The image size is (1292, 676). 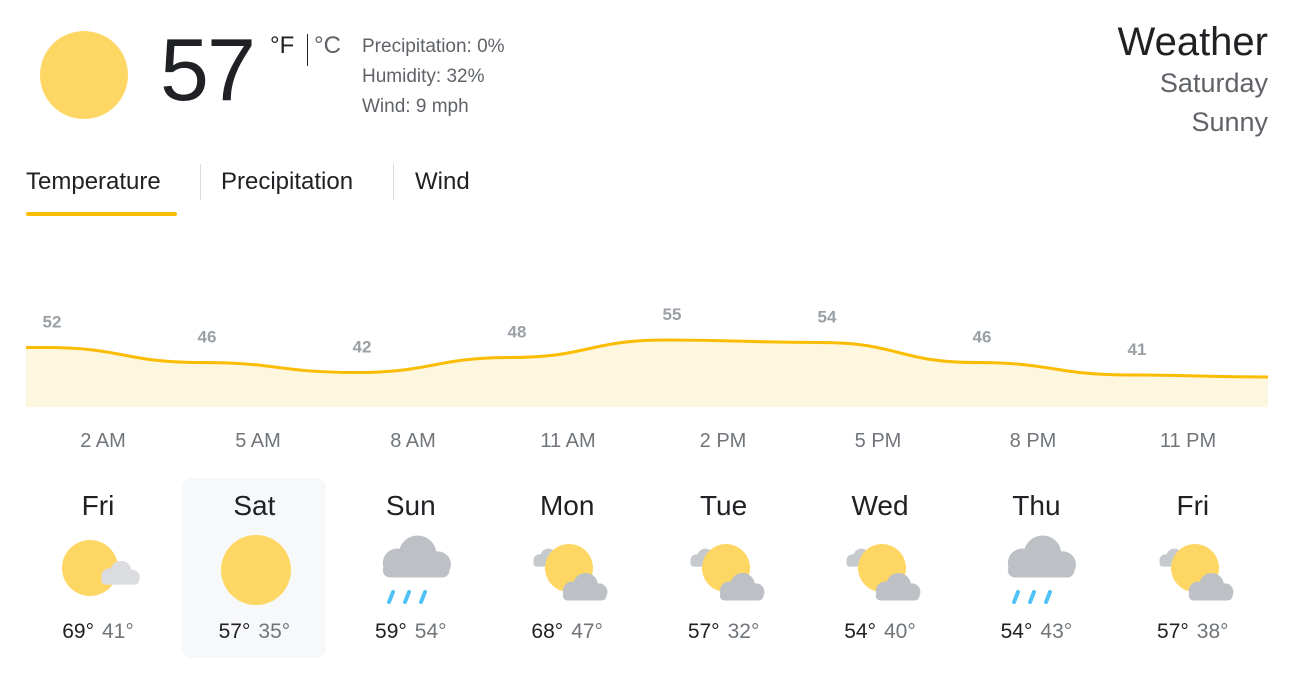 I want to click on weather-title: Weather, so click(x=1192, y=42).